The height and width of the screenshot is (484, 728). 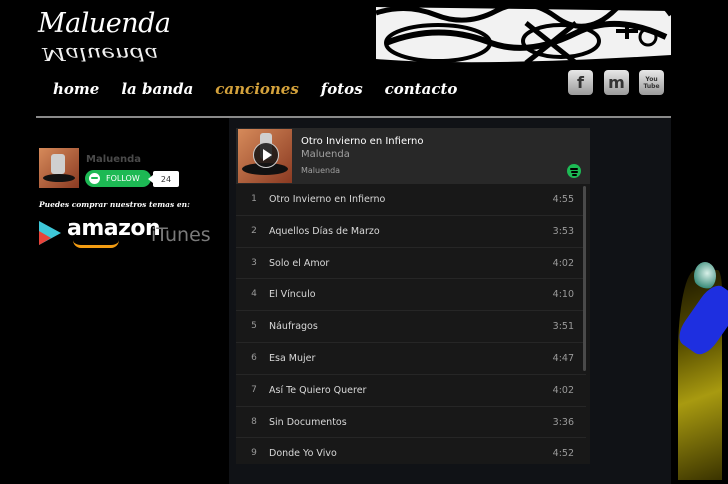 I want to click on track-duration: 3:36, so click(x=563, y=422).